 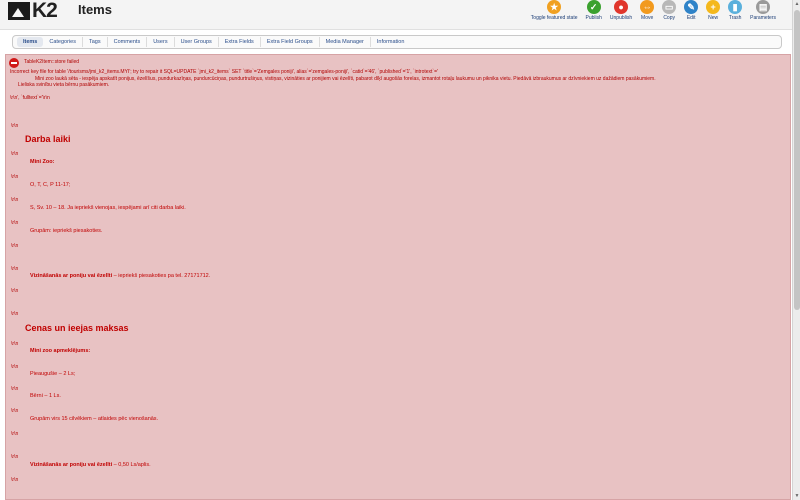 I want to click on parameters-button: ▤ Parameters, so click(x=763, y=10).